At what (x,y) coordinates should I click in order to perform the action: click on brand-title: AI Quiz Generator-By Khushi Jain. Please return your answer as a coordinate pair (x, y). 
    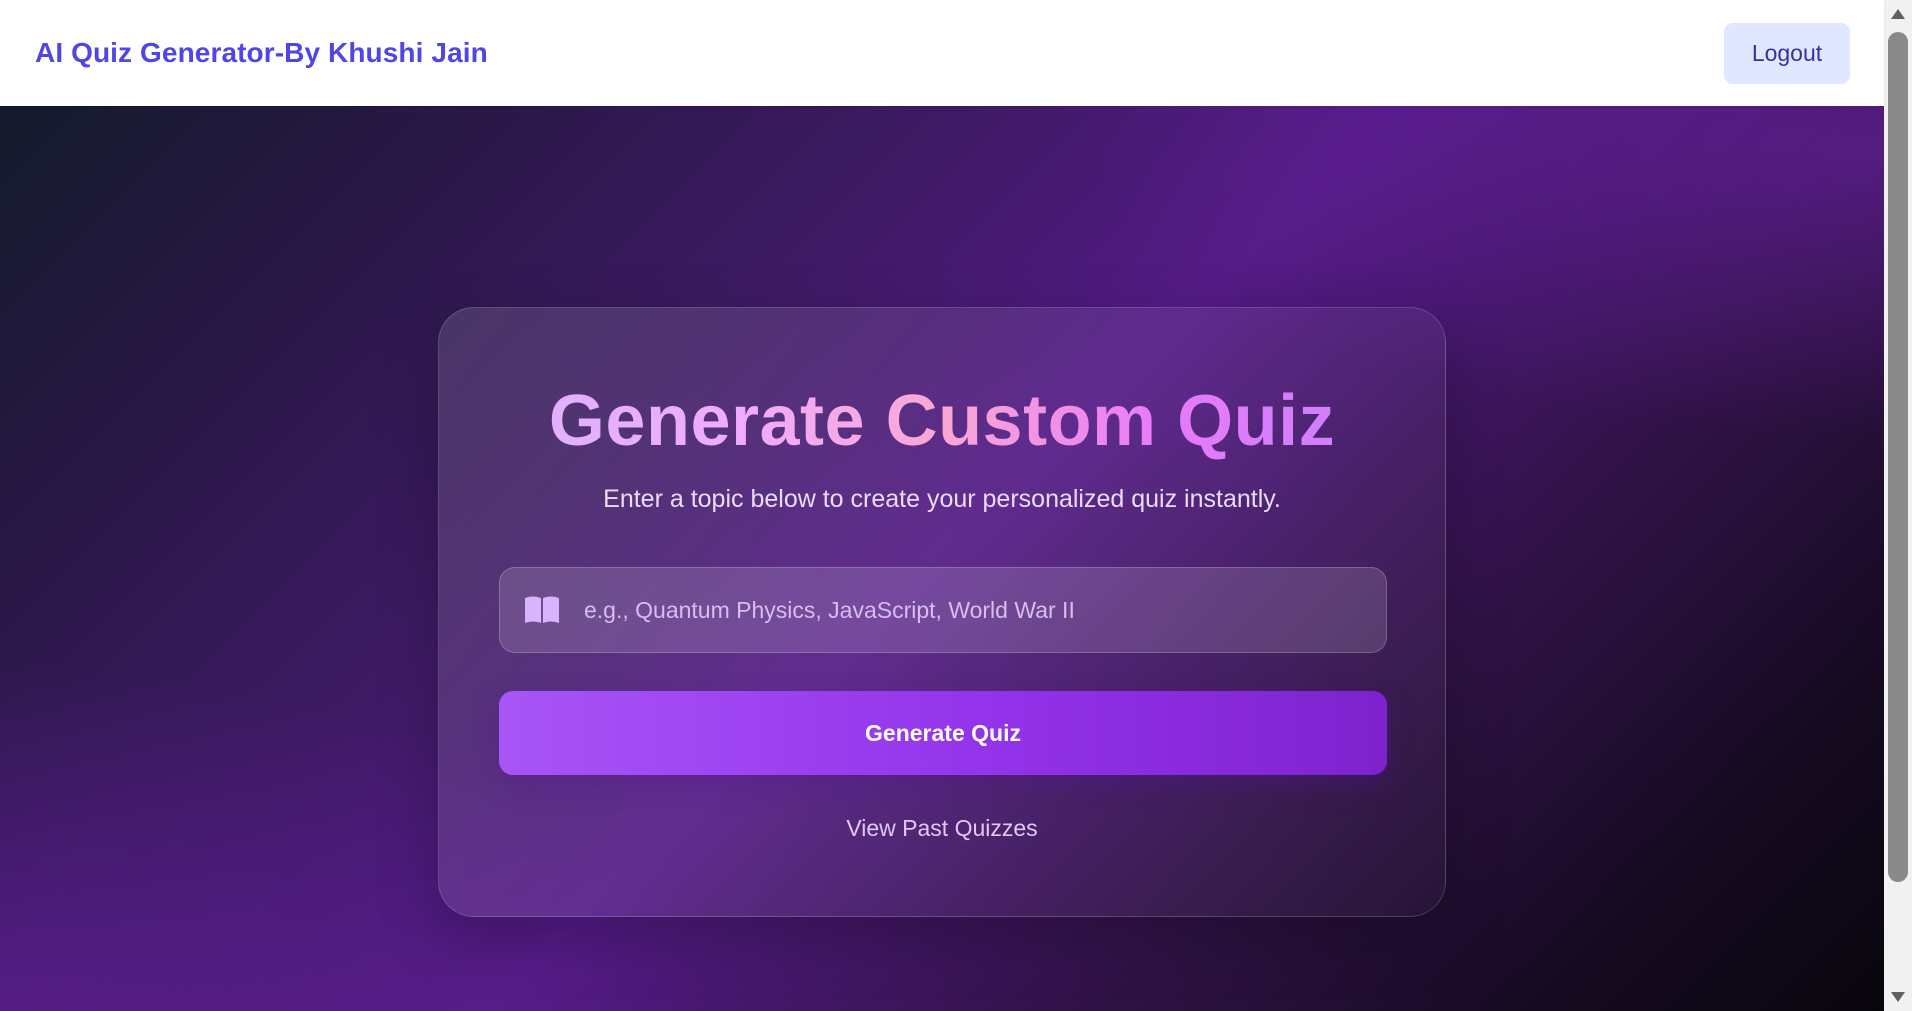
    Looking at the image, I should click on (261, 52).